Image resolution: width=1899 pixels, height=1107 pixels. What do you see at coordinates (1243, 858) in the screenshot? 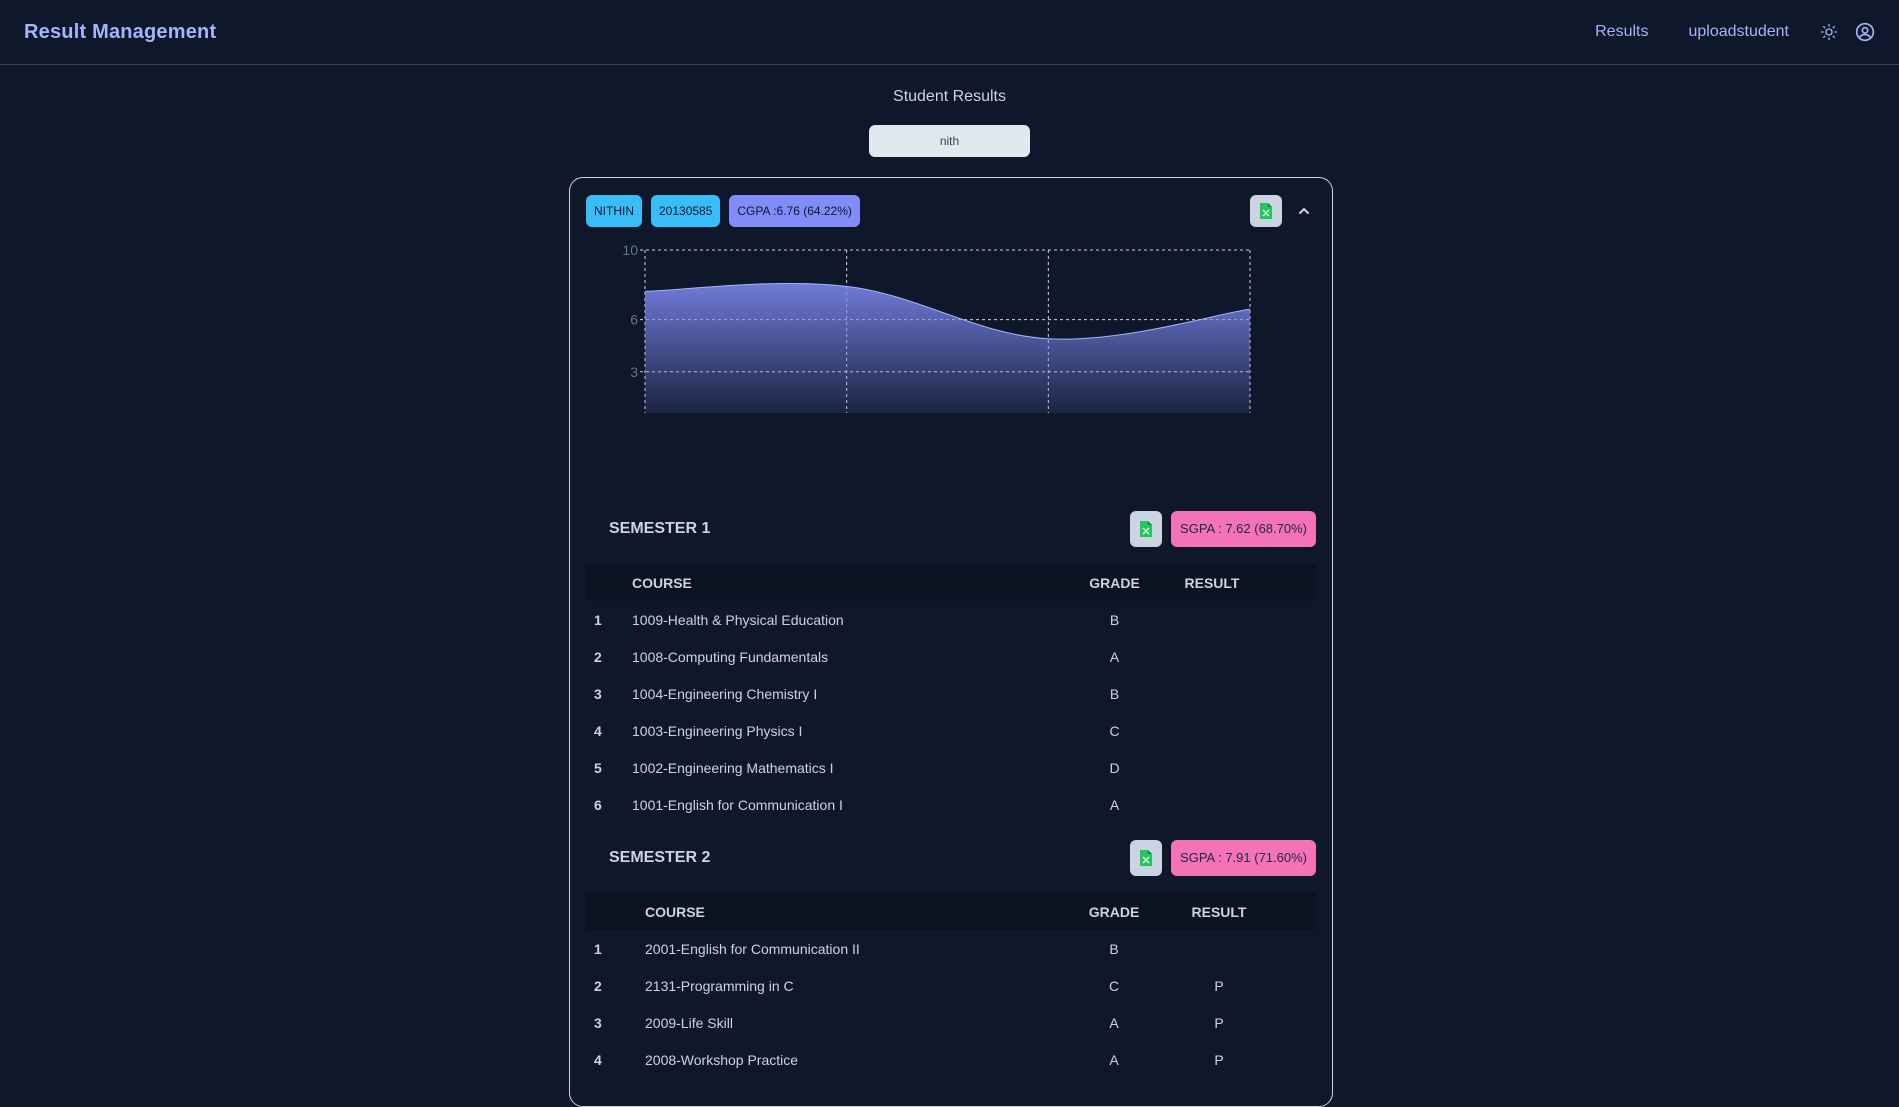
I see `sgpa-badge: SGPA : 7.91 (71.60%)` at bounding box center [1243, 858].